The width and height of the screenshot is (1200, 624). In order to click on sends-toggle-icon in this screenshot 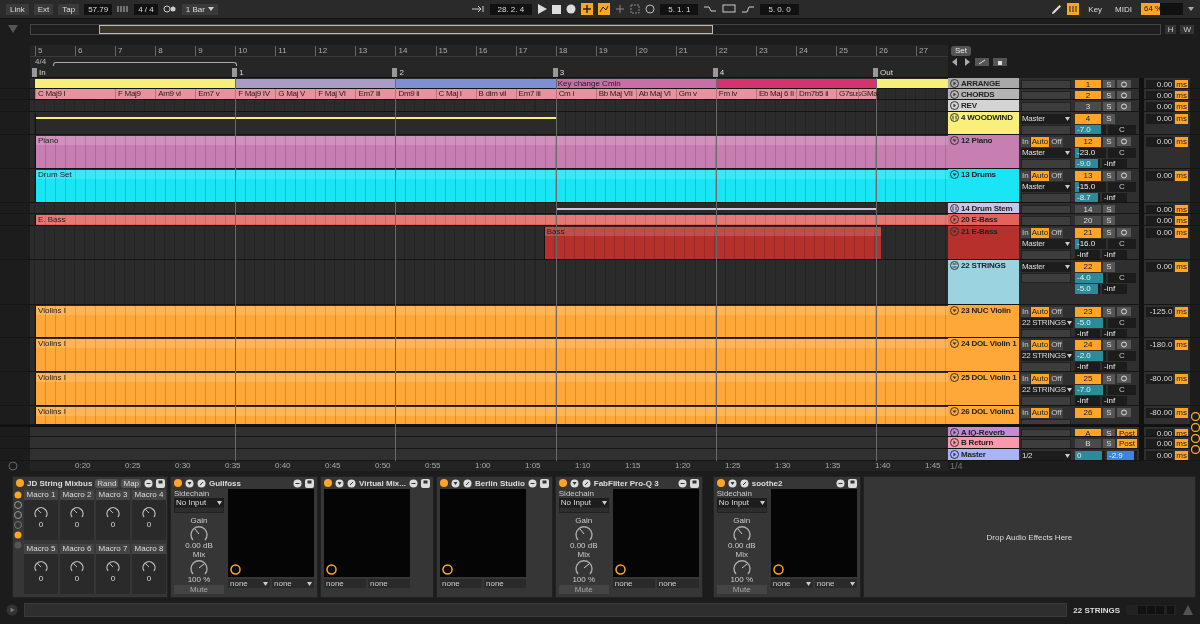, I will do `click(1195, 427)`.